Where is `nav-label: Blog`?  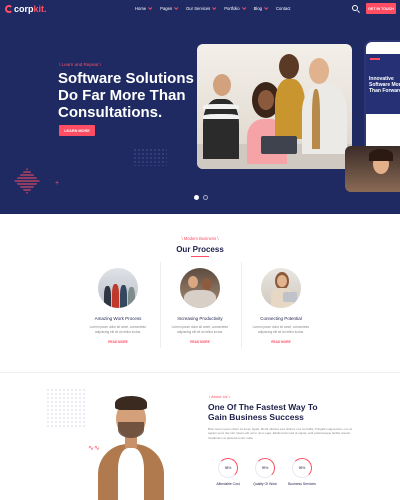
nav-label: Blog is located at coordinates (258, 8).